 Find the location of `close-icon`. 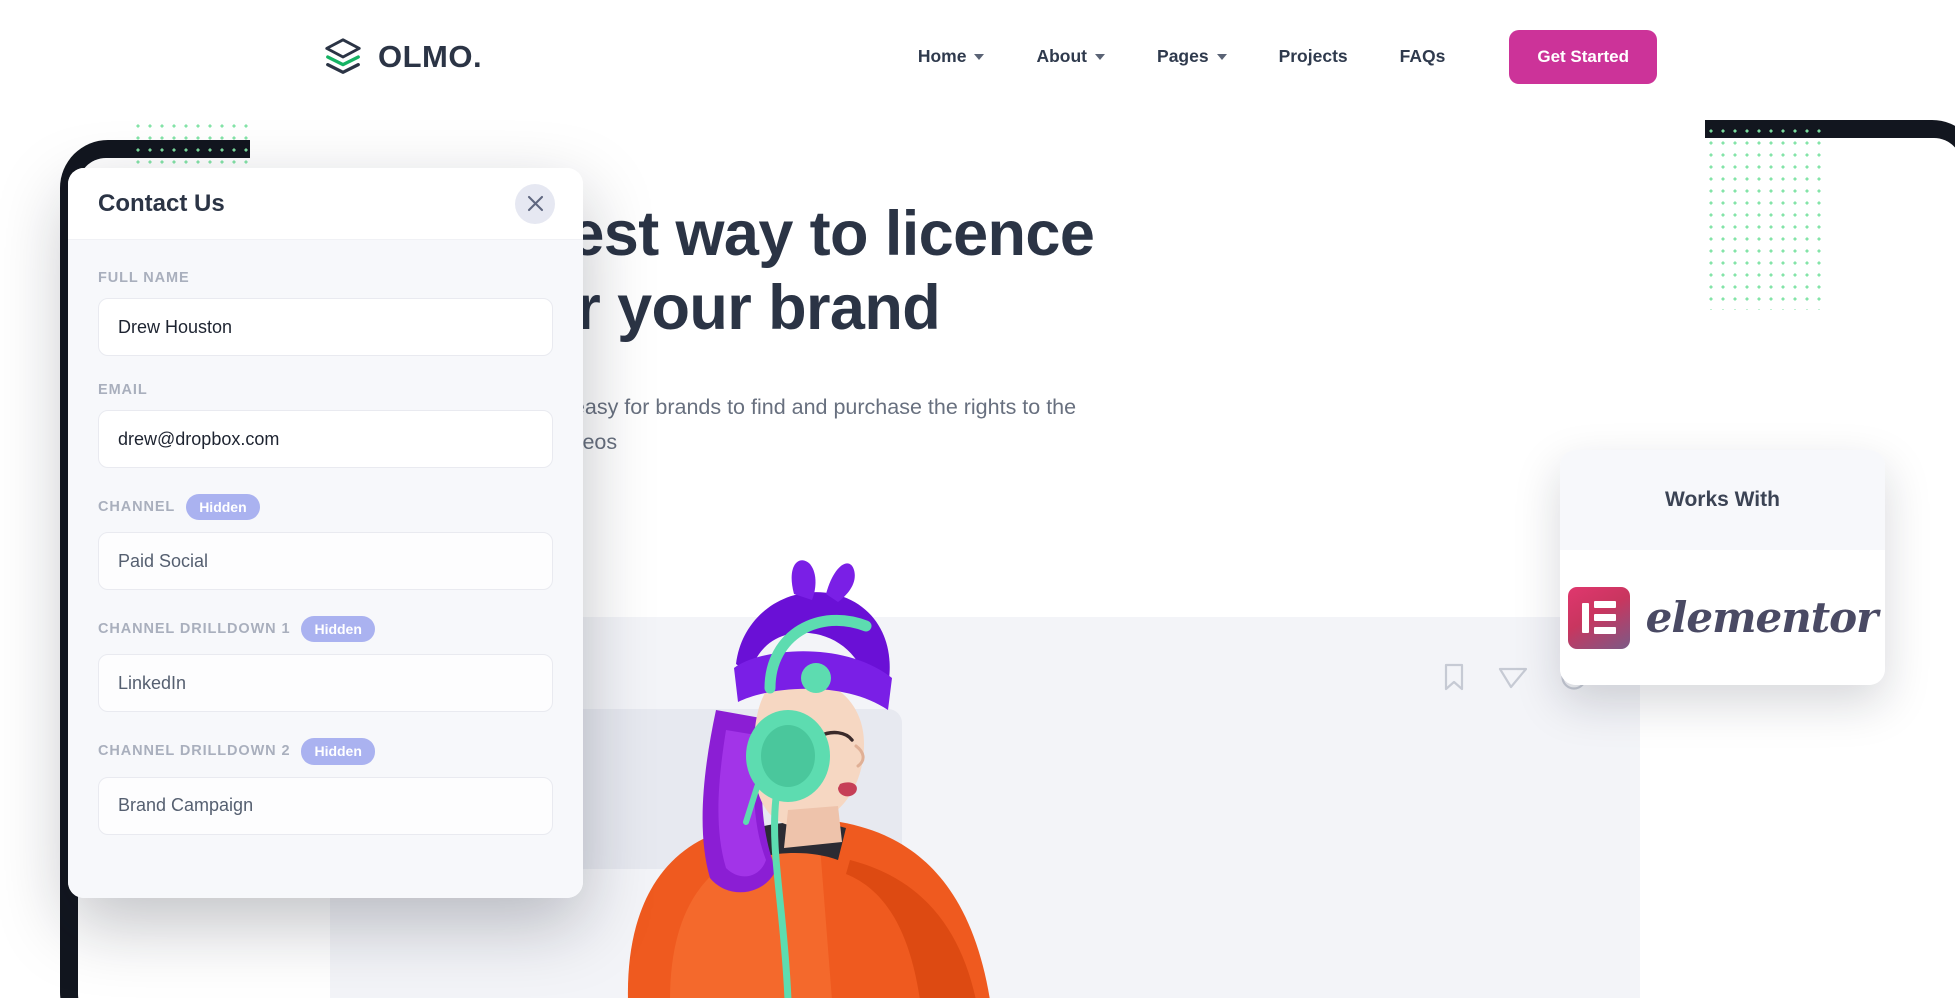

close-icon is located at coordinates (535, 203).